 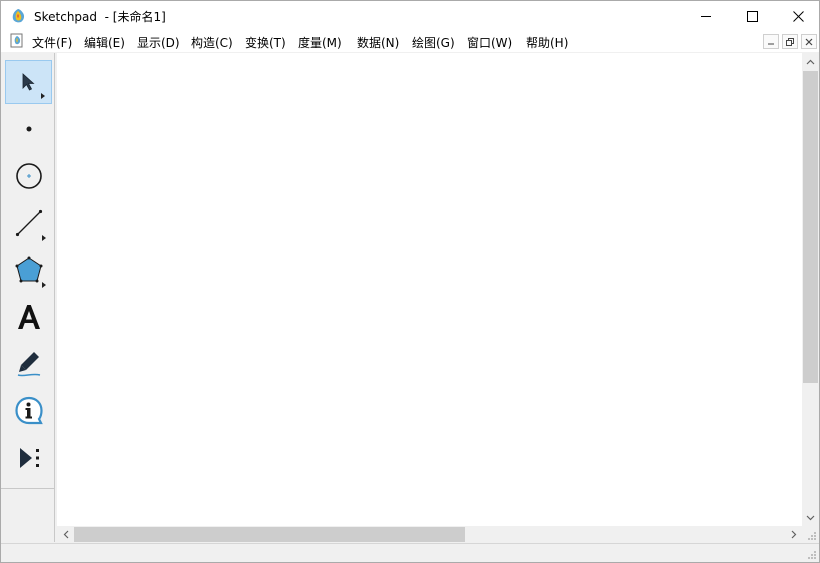 I want to click on information-icon, so click(x=28, y=410).